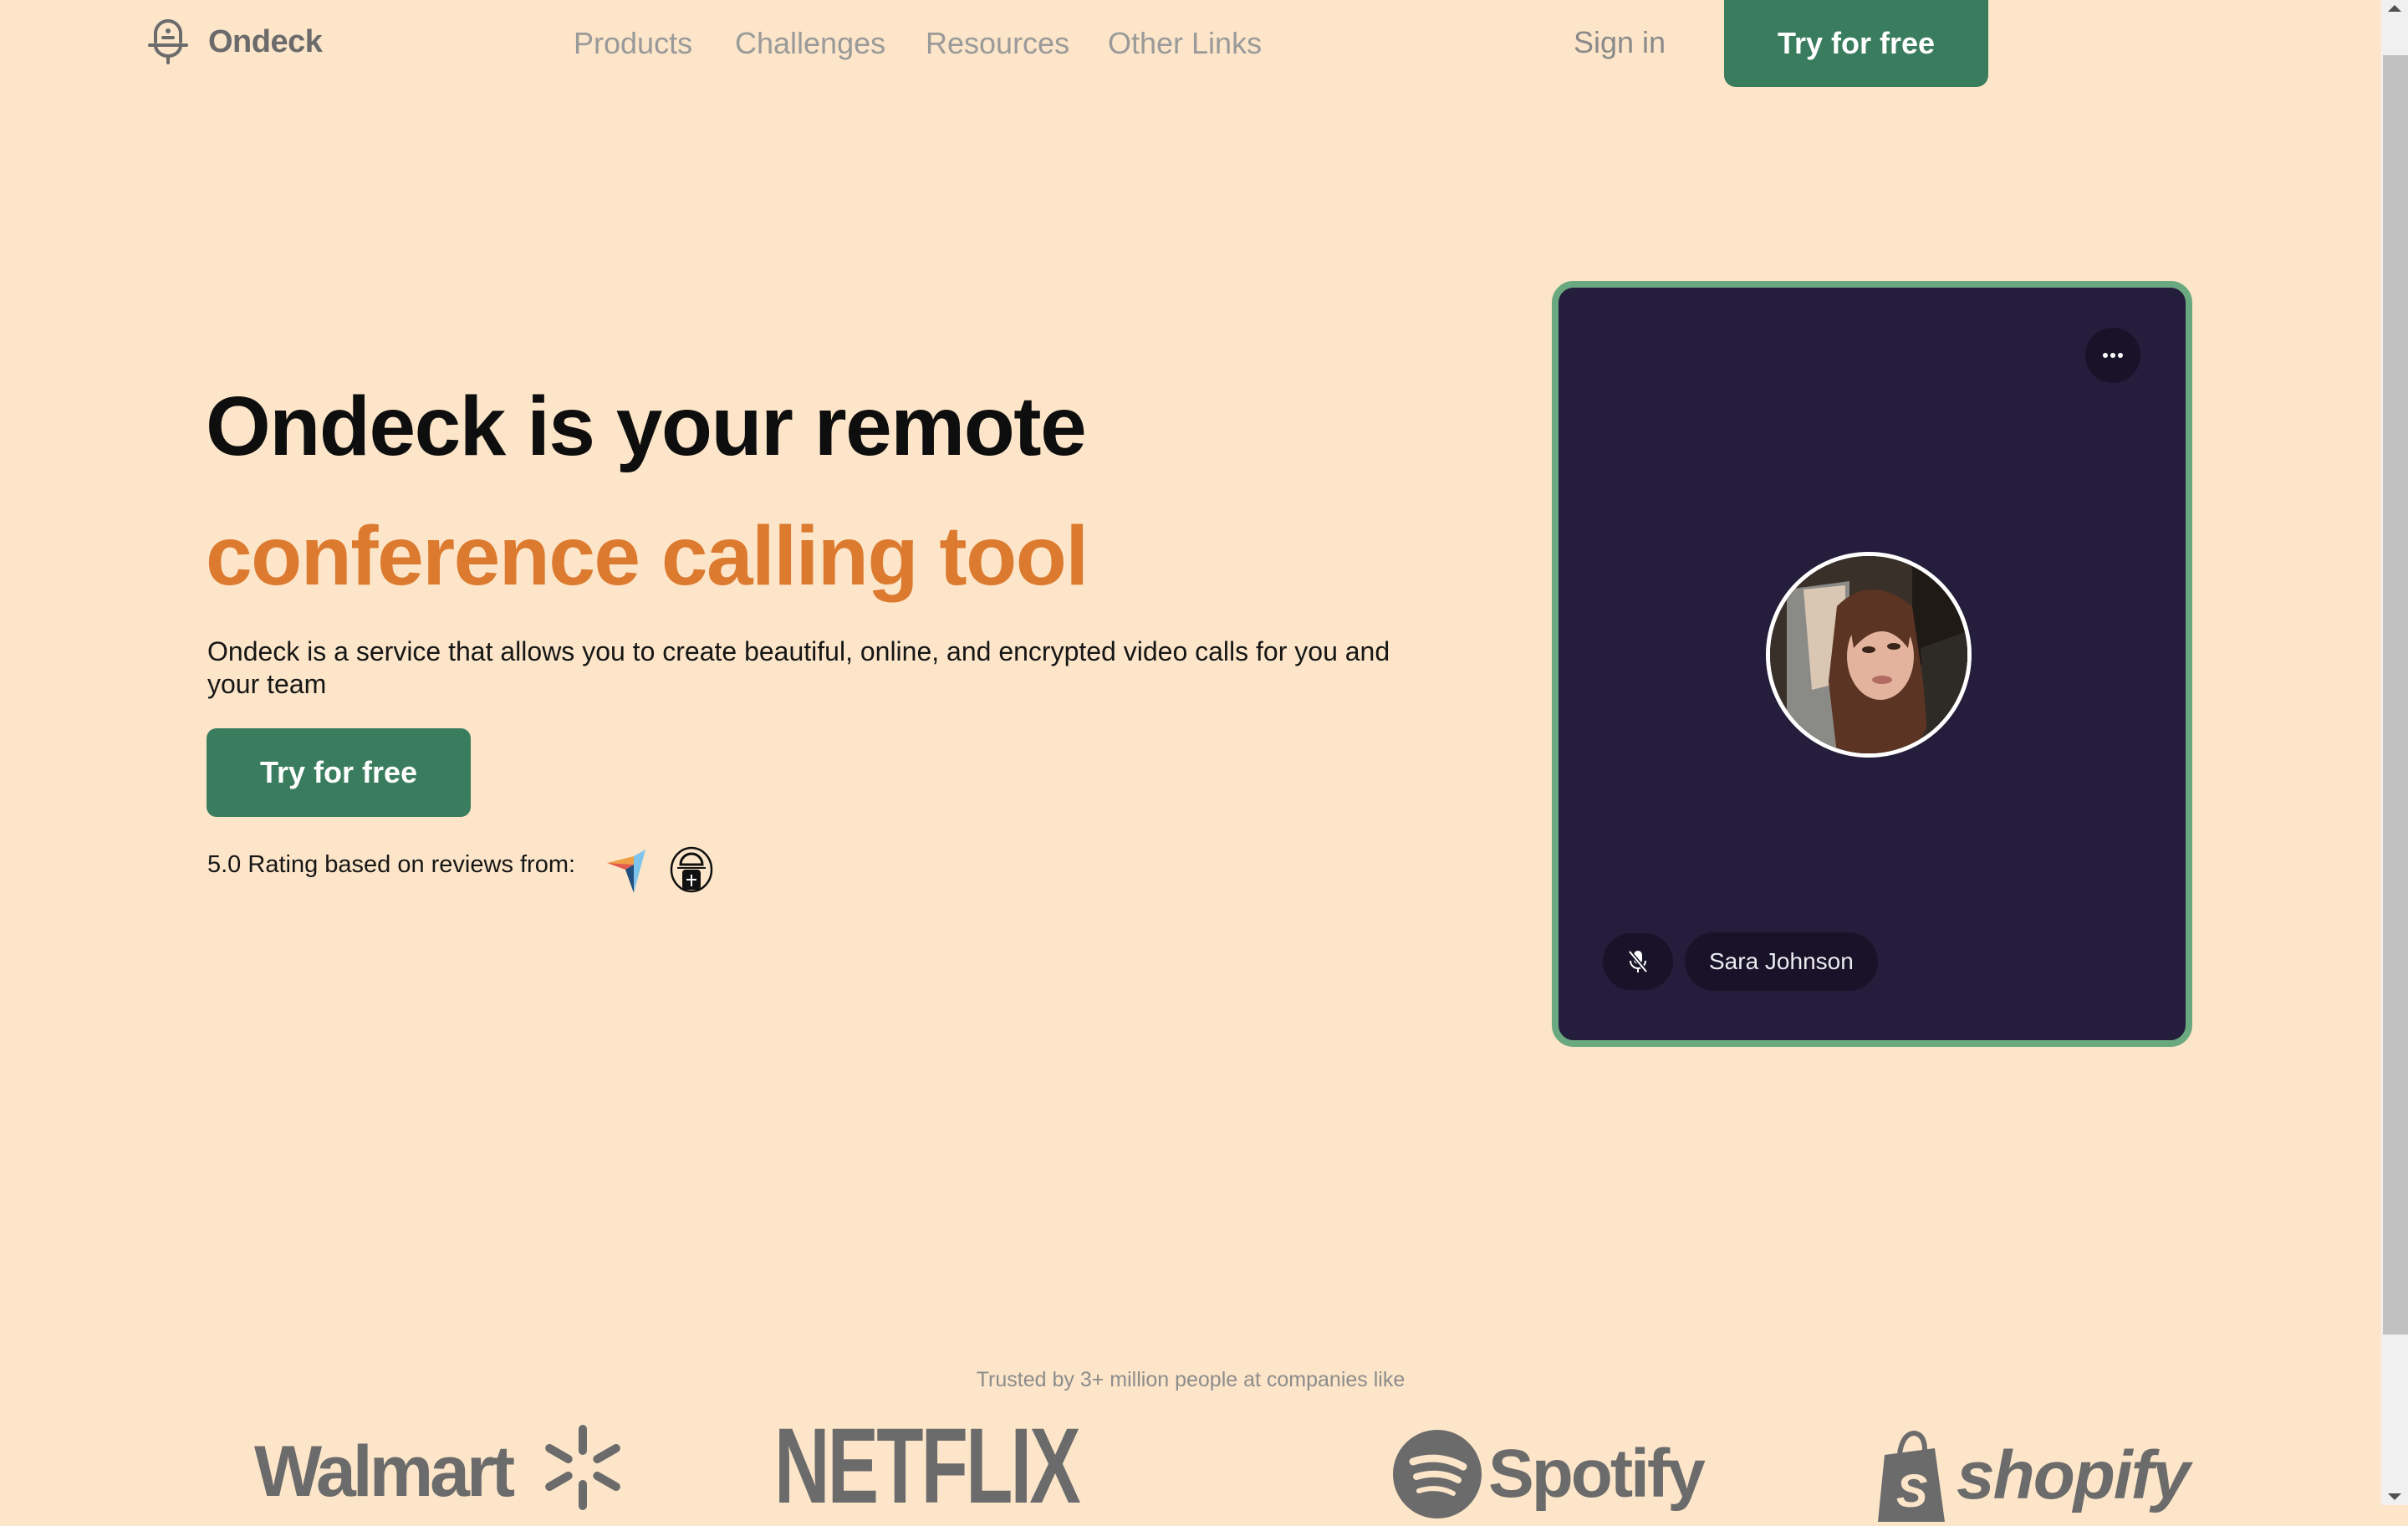  Describe the element at coordinates (997, 43) in the screenshot. I see `nav-resources: Resources` at that location.